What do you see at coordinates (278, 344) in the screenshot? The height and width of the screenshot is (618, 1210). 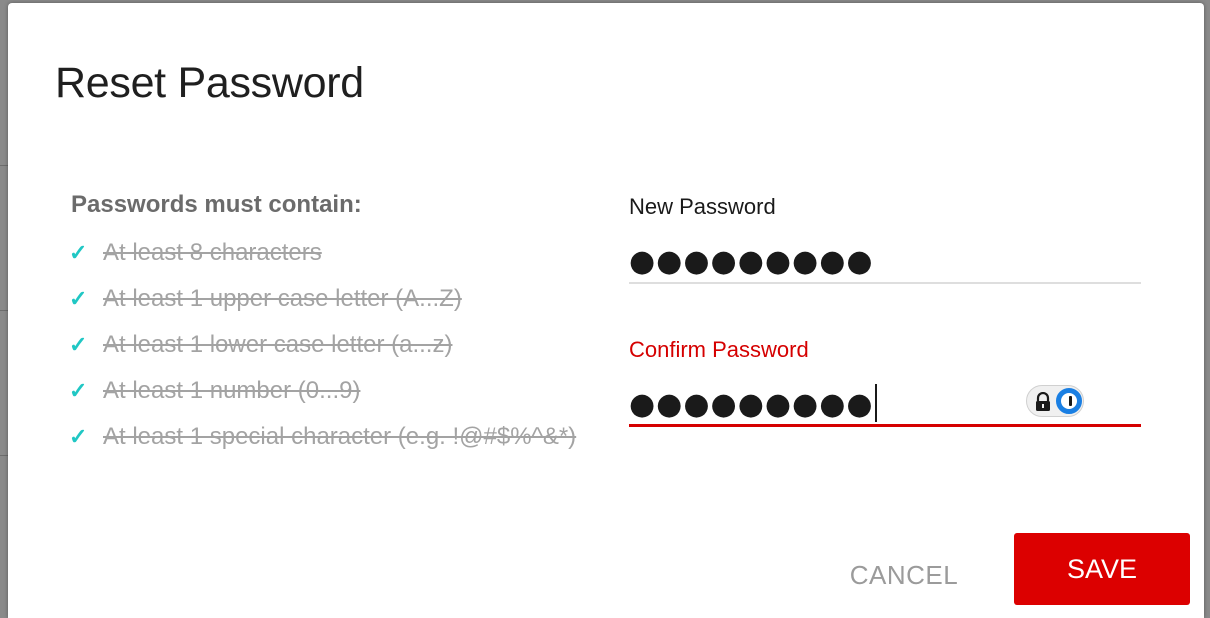 I see `requirement-text: At least 1 lower case letter (a...z)` at bounding box center [278, 344].